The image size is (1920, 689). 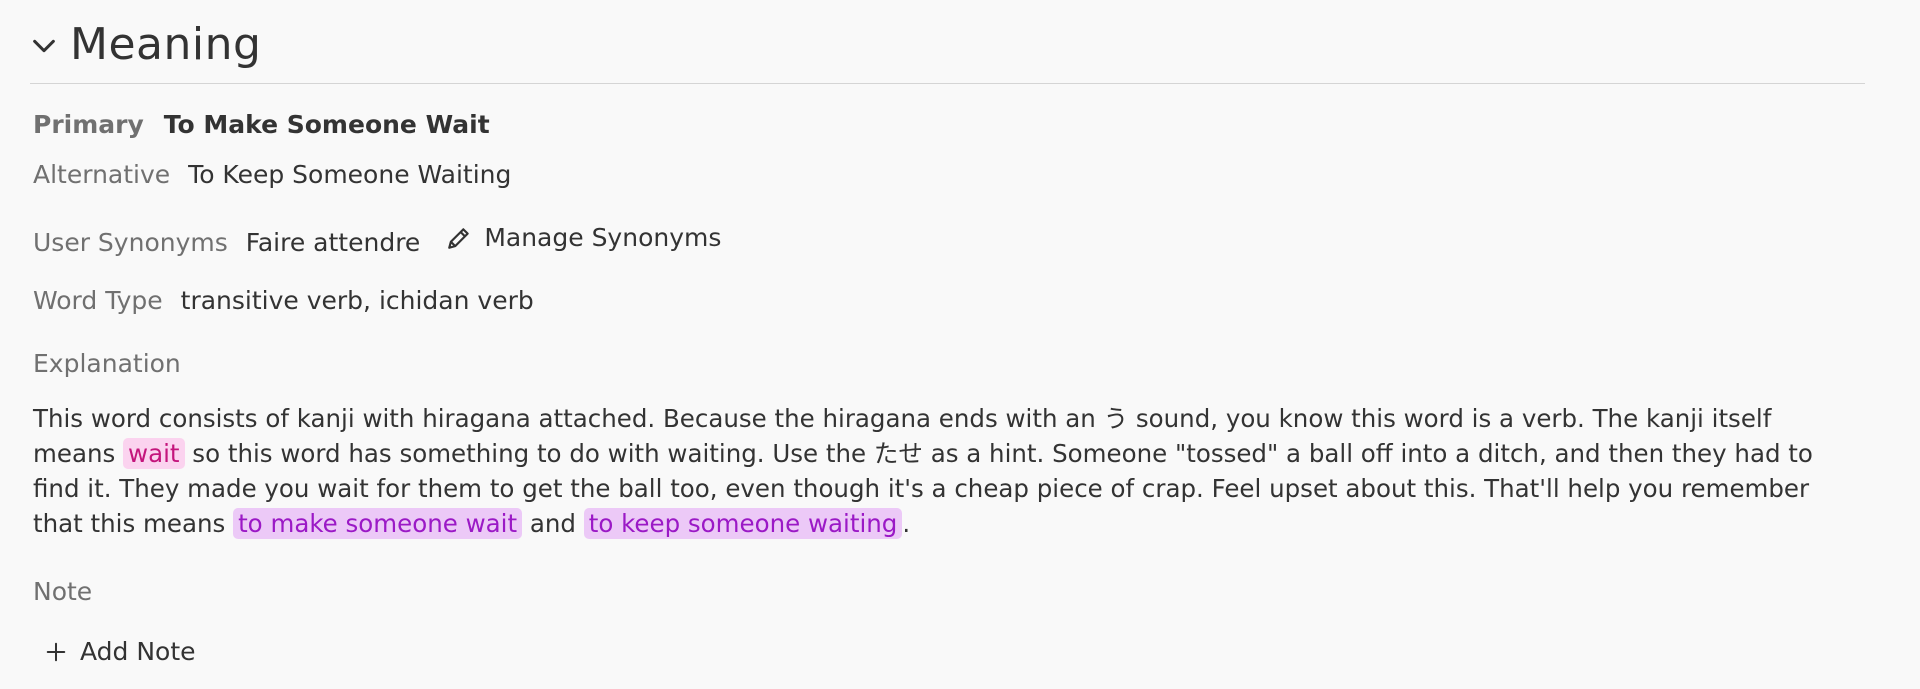 I want to click on alternative-meaning-row: Alternative To Keep Someone Waiting, so click(x=272, y=174).